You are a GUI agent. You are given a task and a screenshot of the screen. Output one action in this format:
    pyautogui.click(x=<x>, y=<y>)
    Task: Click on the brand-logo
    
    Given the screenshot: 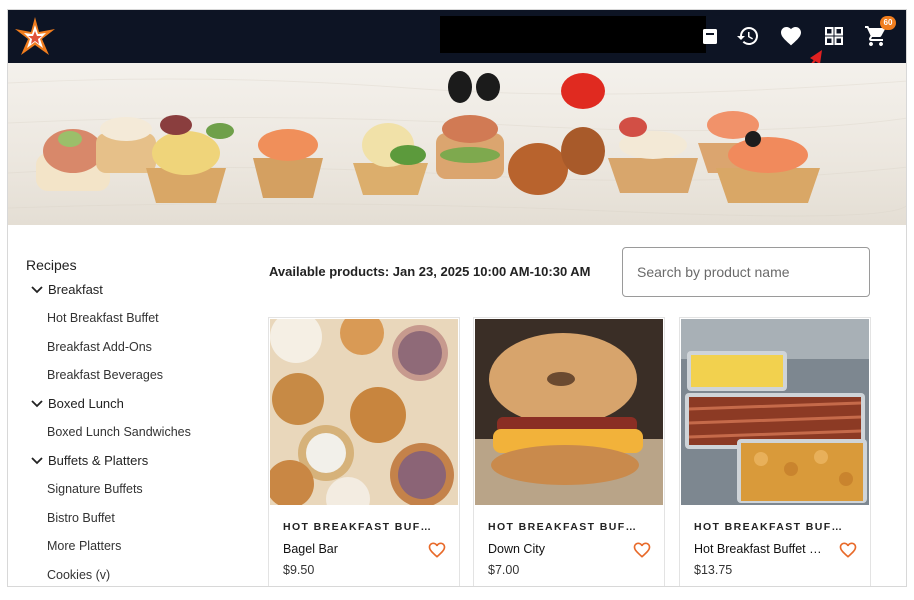 What is the action you would take?
    pyautogui.click(x=35, y=37)
    